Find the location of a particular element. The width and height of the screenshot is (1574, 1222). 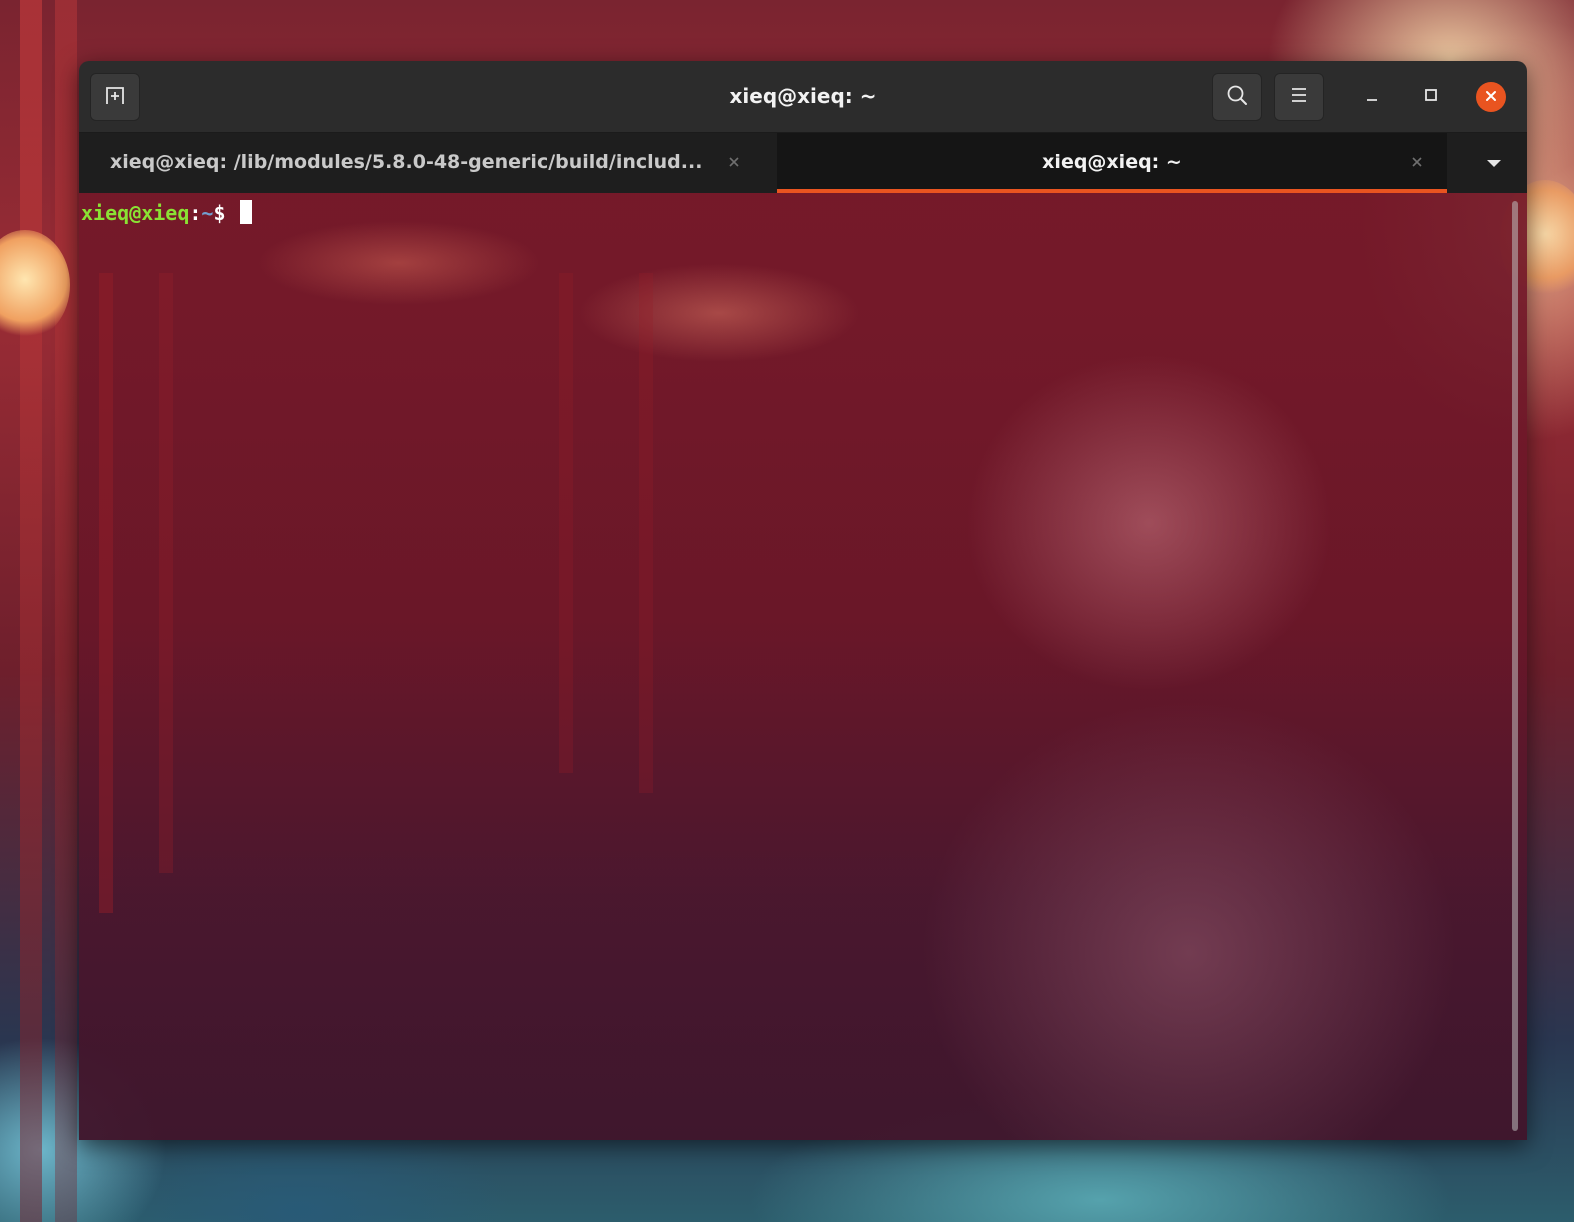

tab-home: xieq@xieq: ~ is located at coordinates (1112, 163).